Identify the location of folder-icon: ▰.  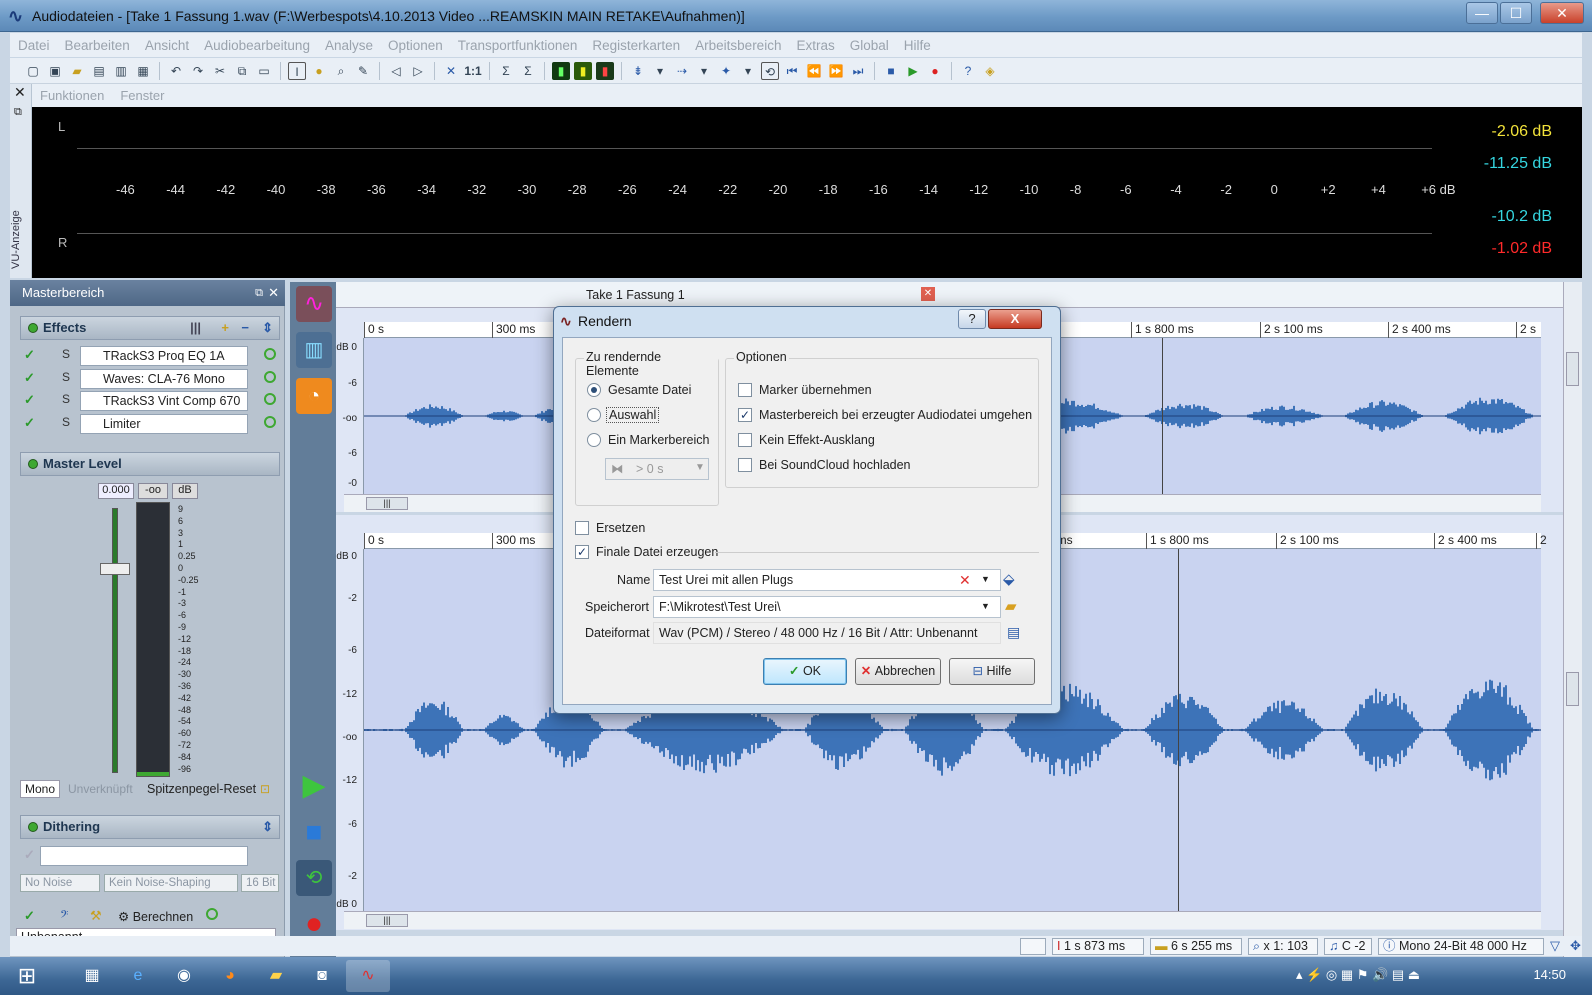
(1011, 606).